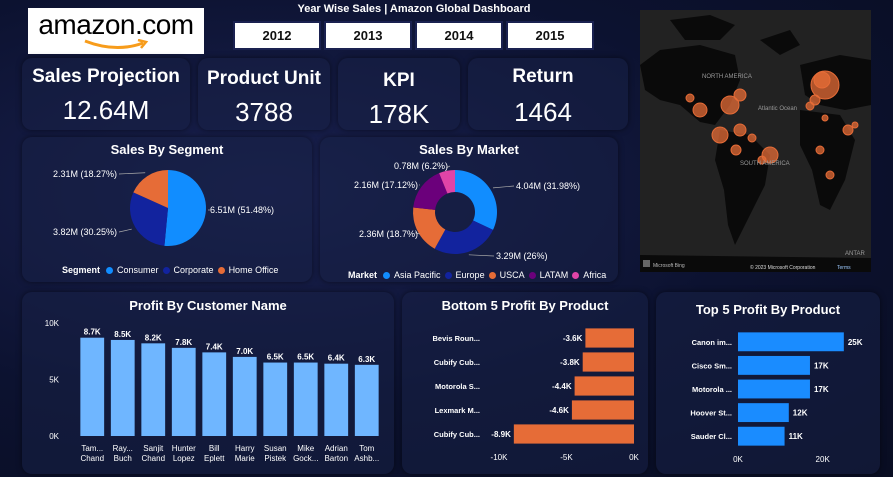  I want to click on customer-name-label: Mike, so click(305, 448).